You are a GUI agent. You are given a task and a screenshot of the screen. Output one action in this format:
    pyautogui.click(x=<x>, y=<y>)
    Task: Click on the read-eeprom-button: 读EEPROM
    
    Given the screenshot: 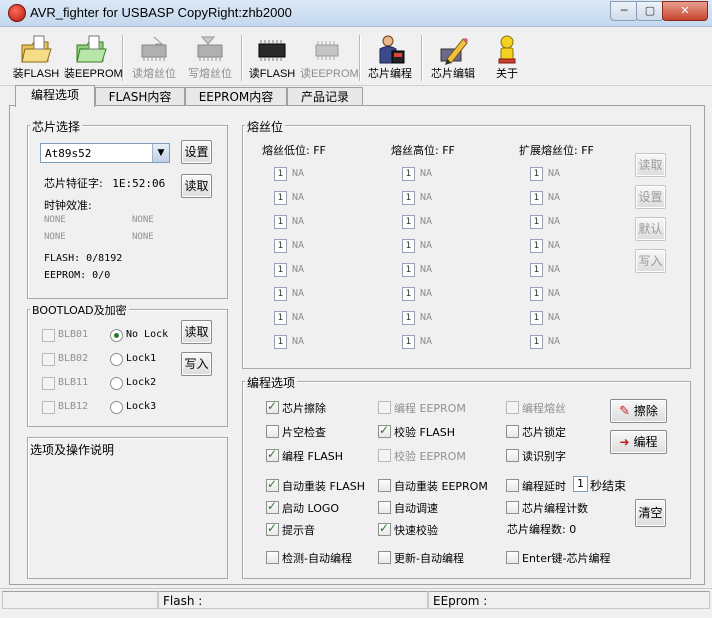 What is the action you would take?
    pyautogui.click(x=329, y=58)
    